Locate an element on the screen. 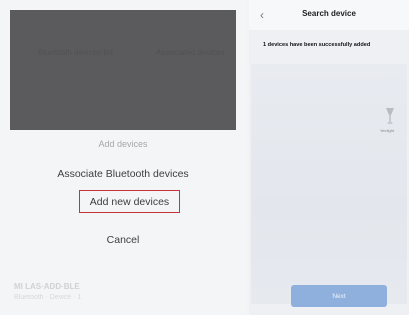 The height and width of the screenshot is (315, 409). header-faint-text-2: Associated devices is located at coordinates (190, 52).